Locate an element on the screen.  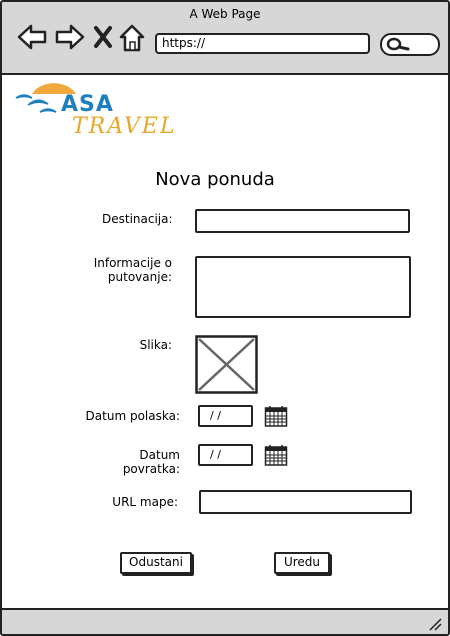
search-icon is located at coordinates (398, 44).